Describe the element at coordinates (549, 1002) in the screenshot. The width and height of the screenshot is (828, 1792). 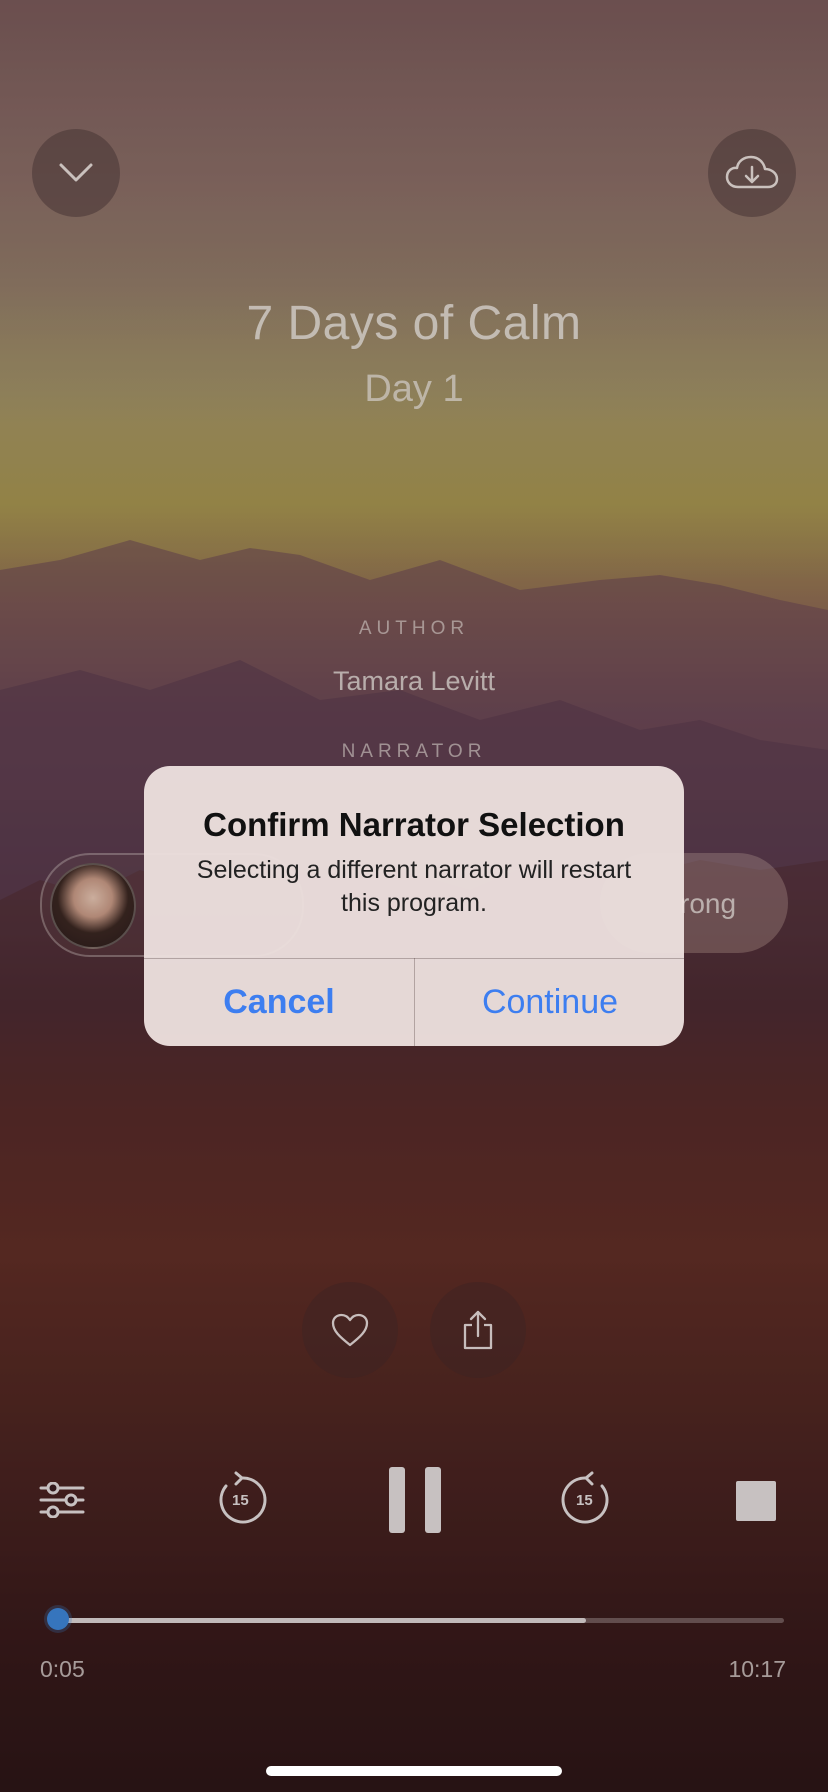
I see `continue-button: Continue` at that location.